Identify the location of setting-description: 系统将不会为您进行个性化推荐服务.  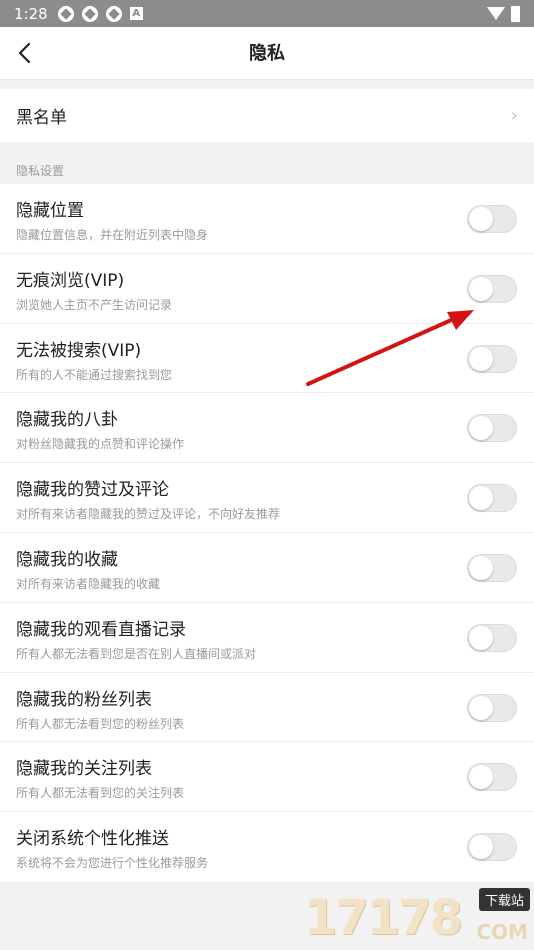
(112, 863).